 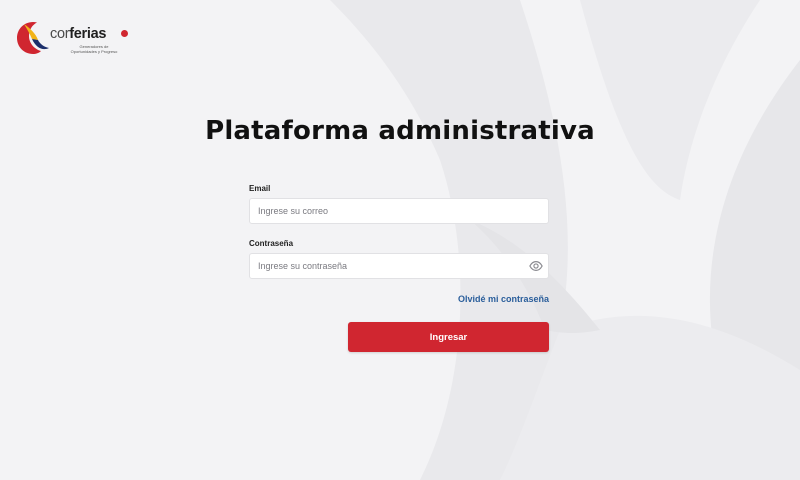 I want to click on logo-tagline-line2: Oportunidades y Progreso, so click(x=94, y=51).